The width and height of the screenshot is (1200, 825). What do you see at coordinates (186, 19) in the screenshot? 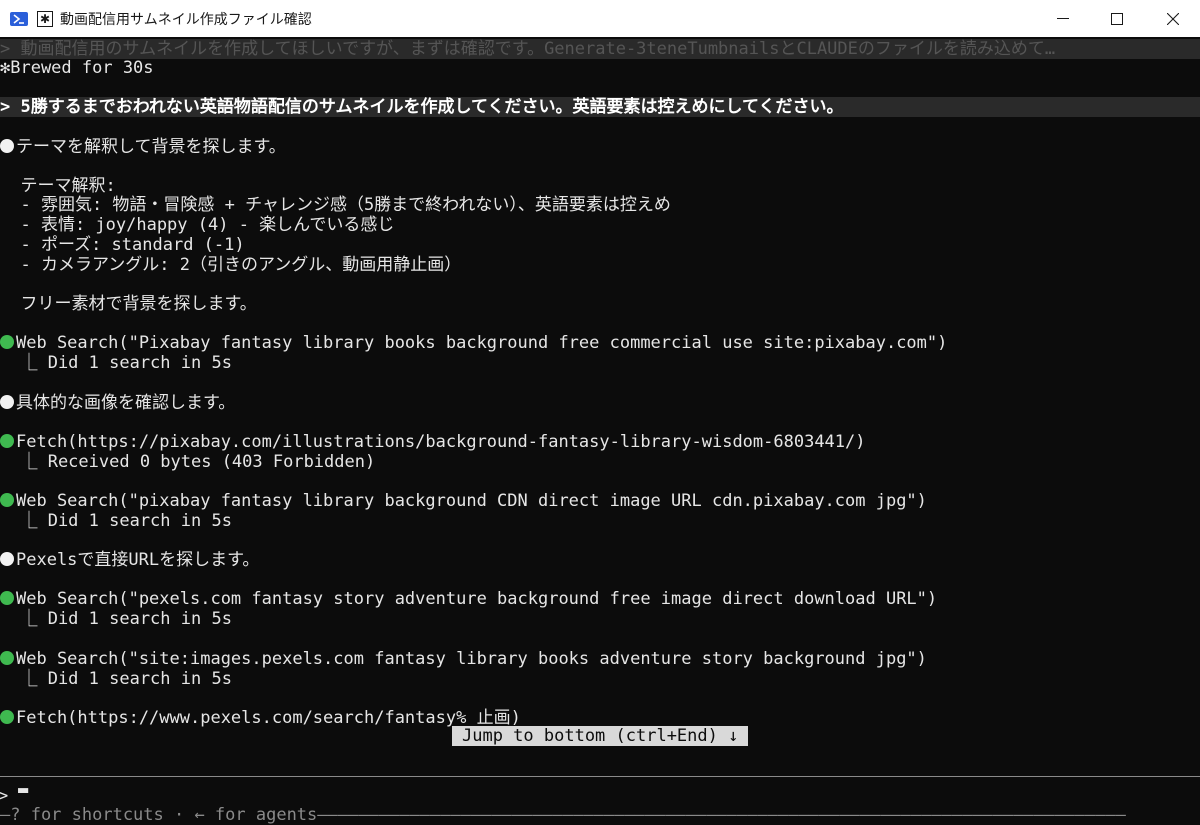
I see `window-title: 動画配信用サムネイル作成ファイル確認` at bounding box center [186, 19].